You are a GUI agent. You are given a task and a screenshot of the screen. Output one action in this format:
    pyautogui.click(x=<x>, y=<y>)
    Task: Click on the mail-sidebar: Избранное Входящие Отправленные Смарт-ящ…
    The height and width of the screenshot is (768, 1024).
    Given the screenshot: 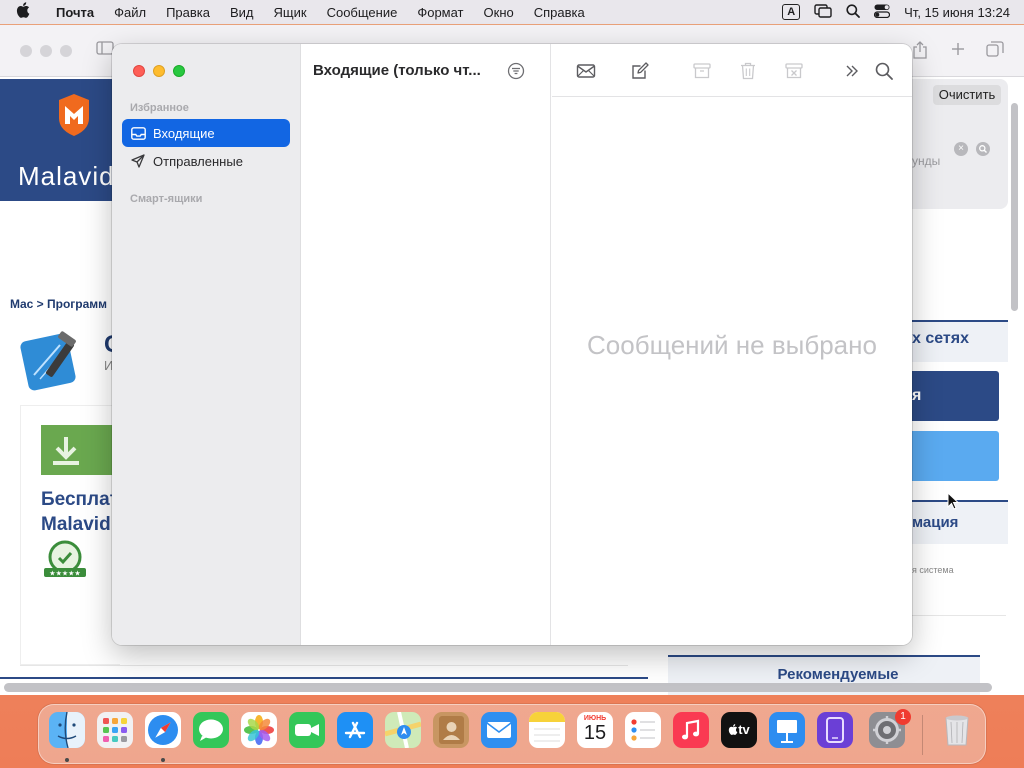 What is the action you would take?
    pyautogui.click(x=206, y=344)
    